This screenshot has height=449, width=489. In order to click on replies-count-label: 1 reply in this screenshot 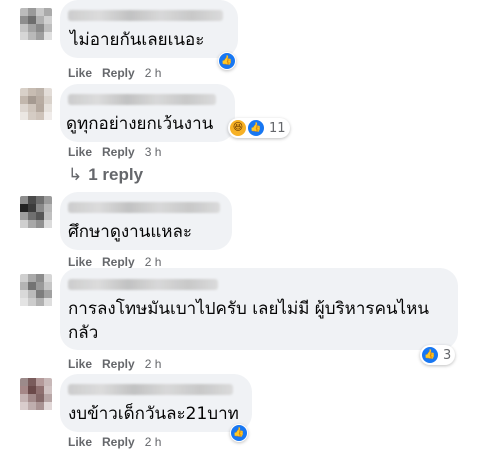, I will do `click(116, 174)`.